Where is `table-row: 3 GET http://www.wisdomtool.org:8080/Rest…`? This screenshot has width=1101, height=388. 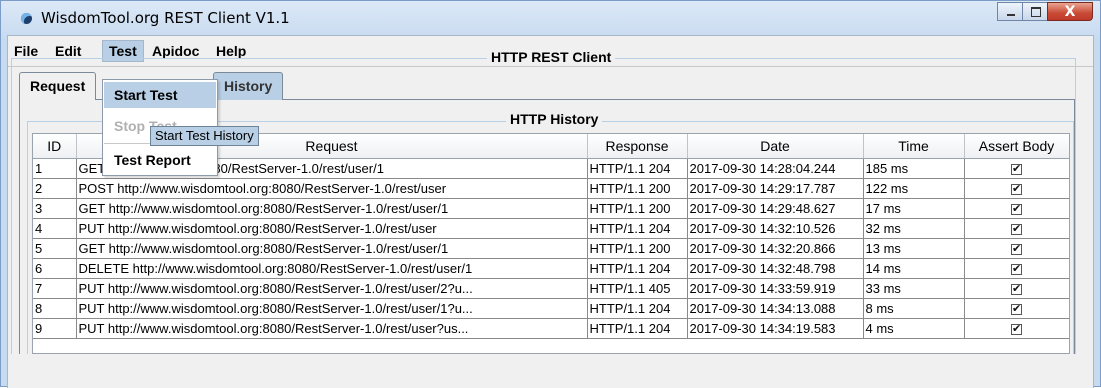 table-row: 3 GET http://www.wisdomtool.org:8080/Rest… is located at coordinates (551, 208).